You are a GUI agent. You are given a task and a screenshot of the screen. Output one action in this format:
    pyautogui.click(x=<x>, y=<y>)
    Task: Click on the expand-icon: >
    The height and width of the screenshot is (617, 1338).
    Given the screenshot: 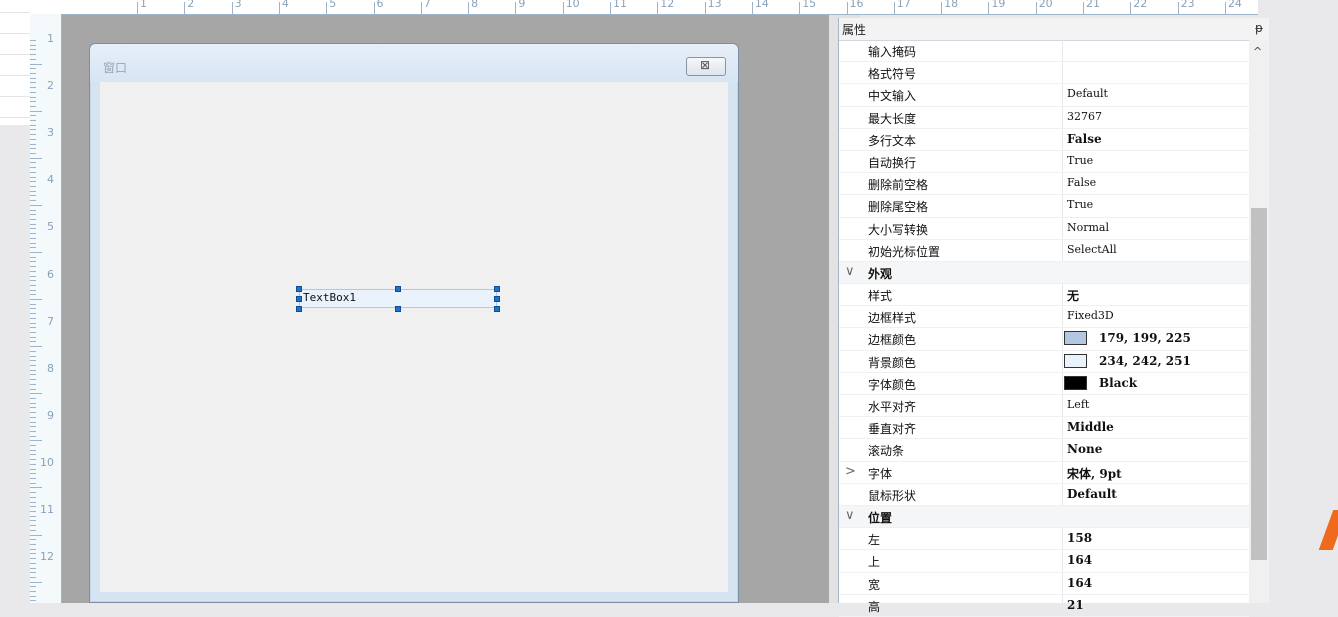 What is the action you would take?
    pyautogui.click(x=852, y=471)
    